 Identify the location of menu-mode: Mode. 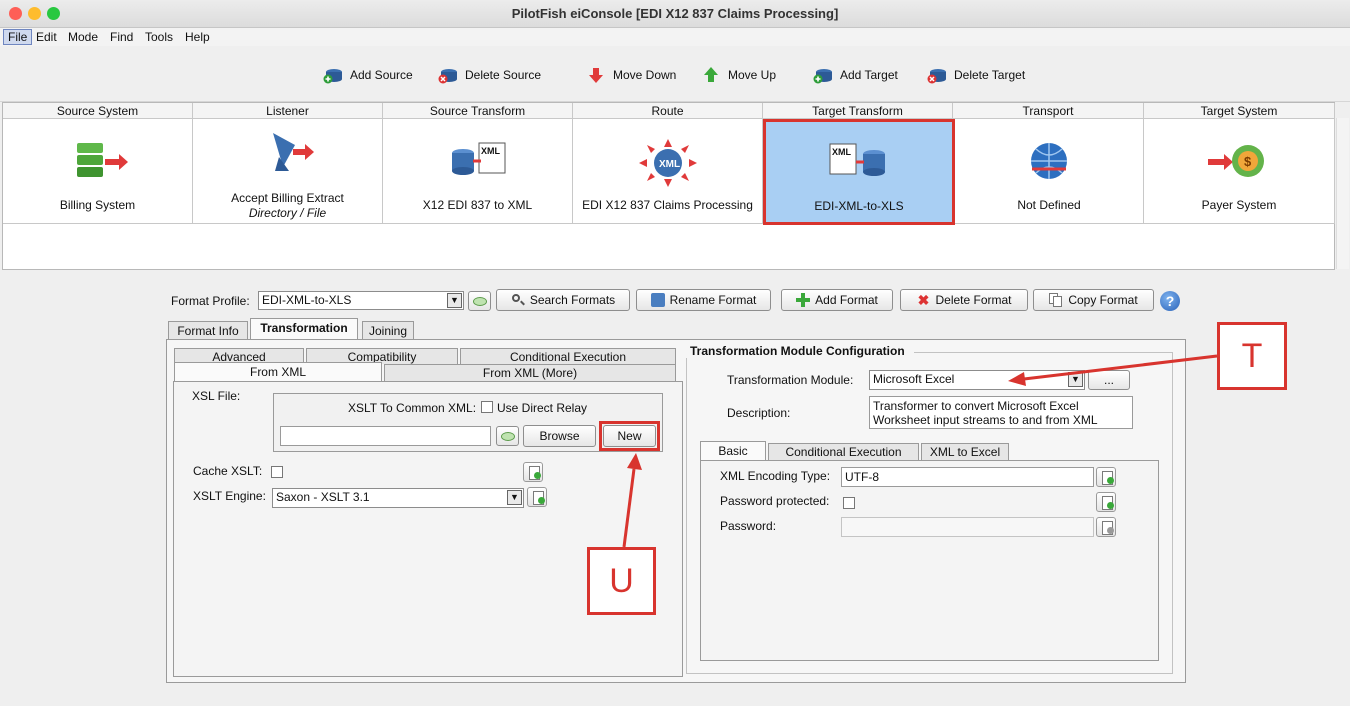
(83, 37).